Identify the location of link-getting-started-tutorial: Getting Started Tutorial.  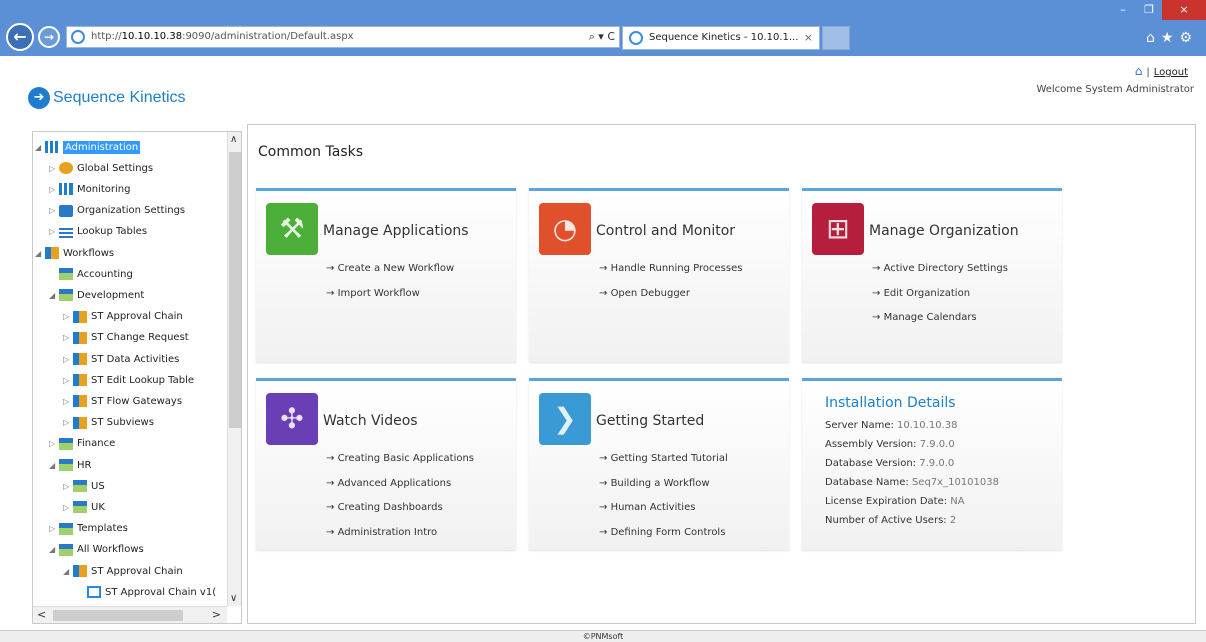
(663, 465).